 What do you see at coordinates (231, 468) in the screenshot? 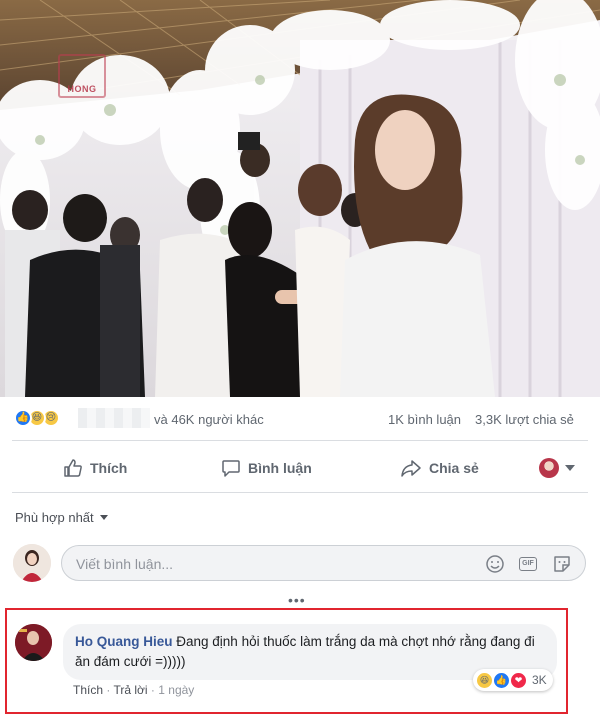
I see `speech-bubble-icon` at bounding box center [231, 468].